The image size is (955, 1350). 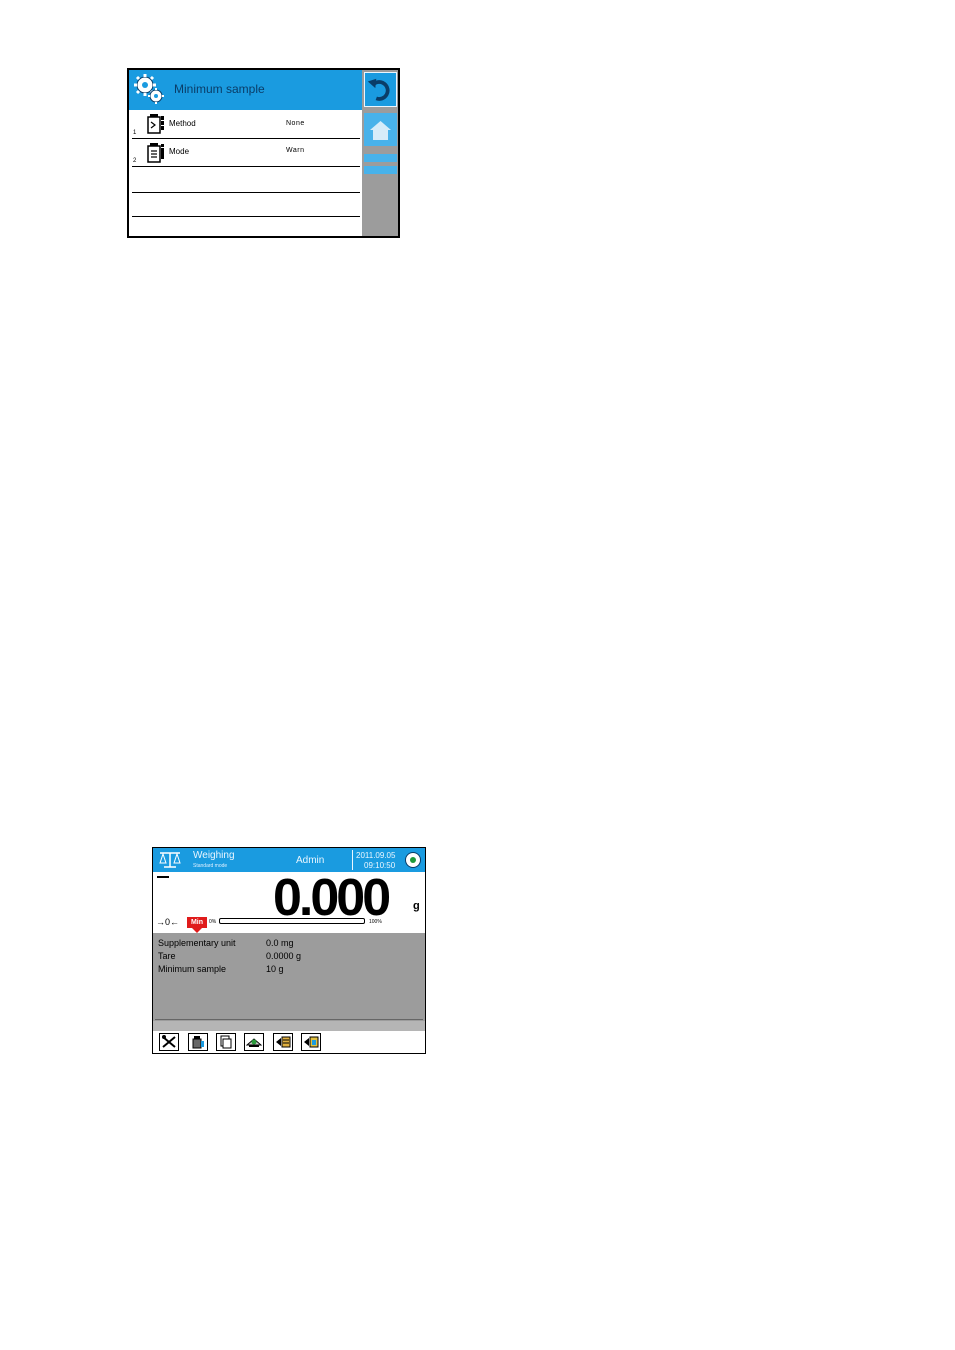 I want to click on weight-icon, so click(x=198, y=1042).